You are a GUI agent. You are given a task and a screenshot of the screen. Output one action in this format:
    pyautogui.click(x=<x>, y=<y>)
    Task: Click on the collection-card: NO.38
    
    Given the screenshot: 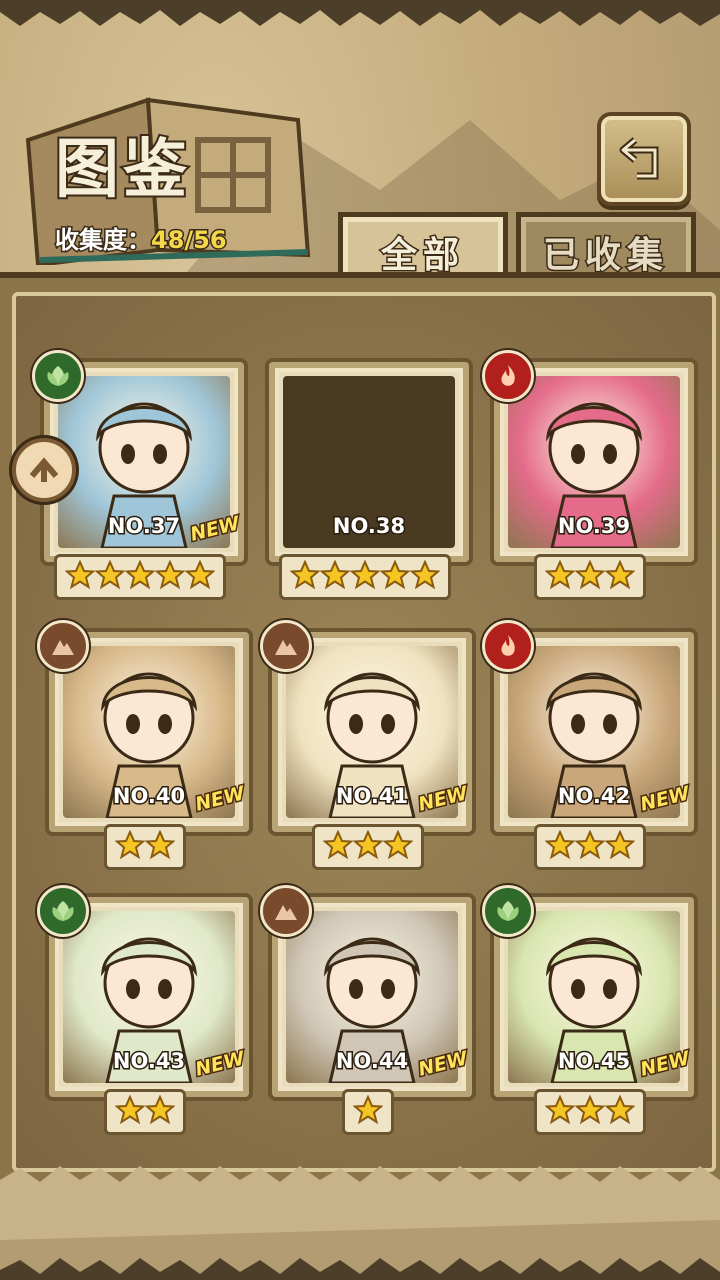 What is the action you would take?
    pyautogui.click(x=369, y=483)
    